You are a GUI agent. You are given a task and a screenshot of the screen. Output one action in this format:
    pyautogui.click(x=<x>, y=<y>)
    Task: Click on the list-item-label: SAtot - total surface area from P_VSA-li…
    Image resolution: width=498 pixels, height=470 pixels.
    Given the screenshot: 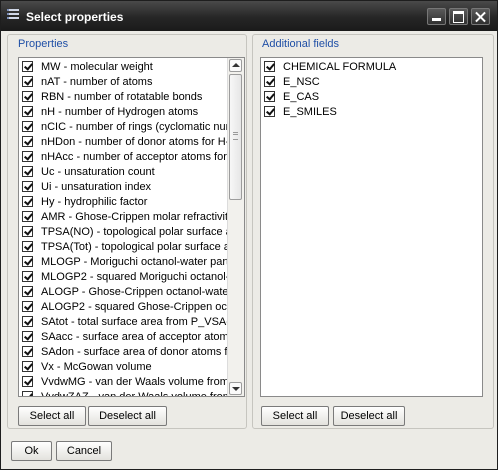 What is the action you would take?
    pyautogui.click(x=134, y=322)
    